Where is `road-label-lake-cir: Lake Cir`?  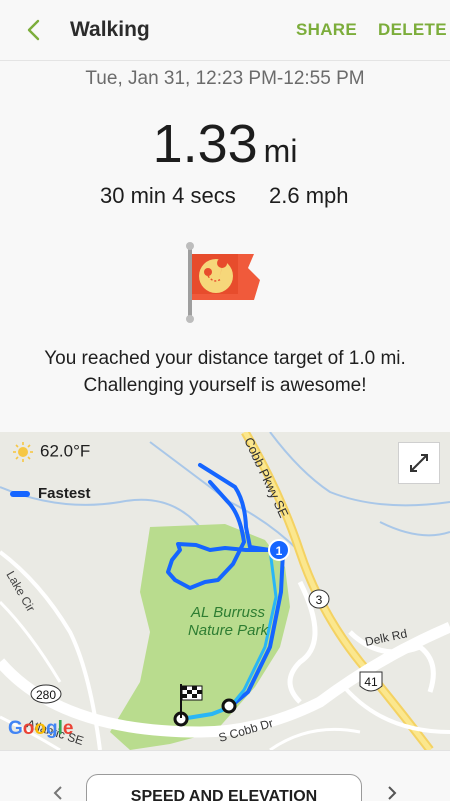
road-label-lake-cir: Lake Cir is located at coordinates (20, 592).